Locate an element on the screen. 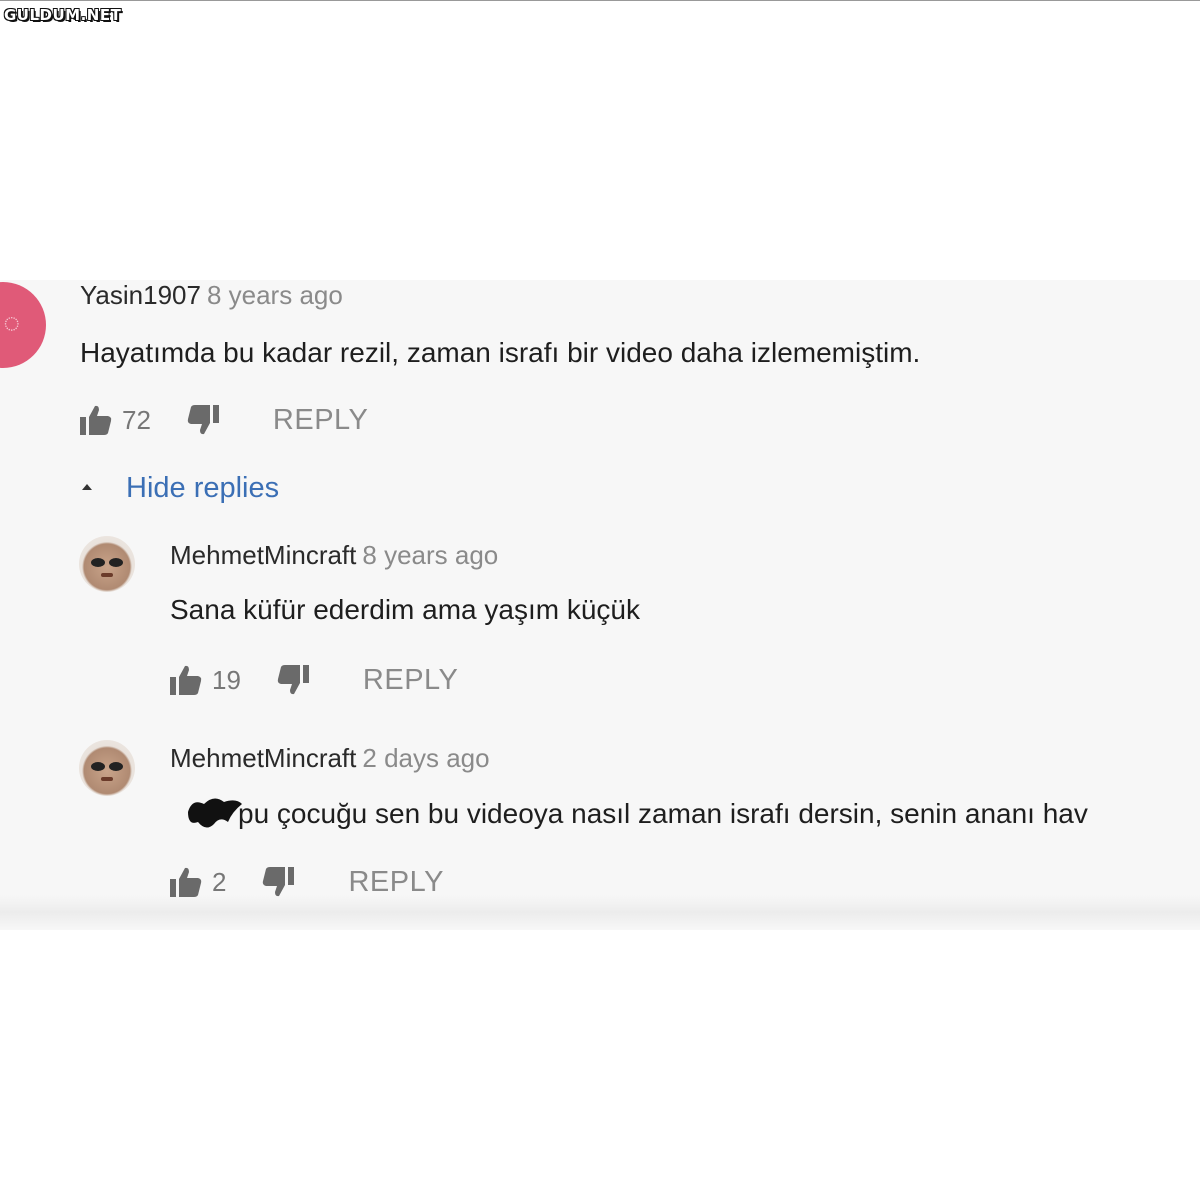 The width and height of the screenshot is (1200, 1200). caret-up-icon is located at coordinates (87, 486).